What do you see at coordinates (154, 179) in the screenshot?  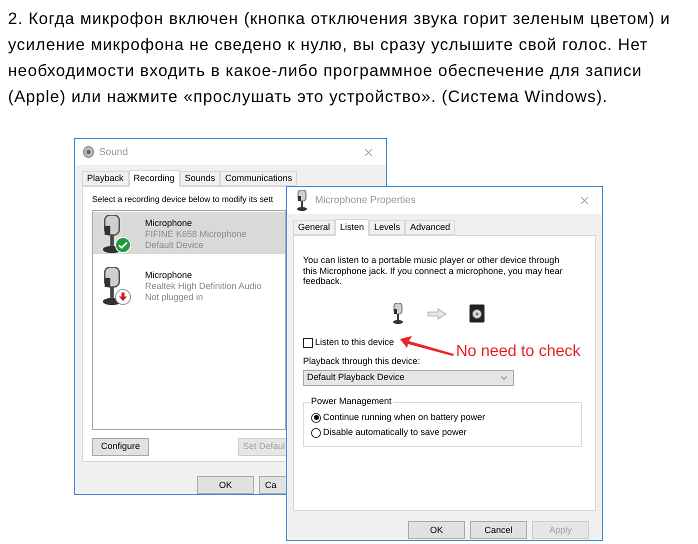 I see `tab: Recording` at bounding box center [154, 179].